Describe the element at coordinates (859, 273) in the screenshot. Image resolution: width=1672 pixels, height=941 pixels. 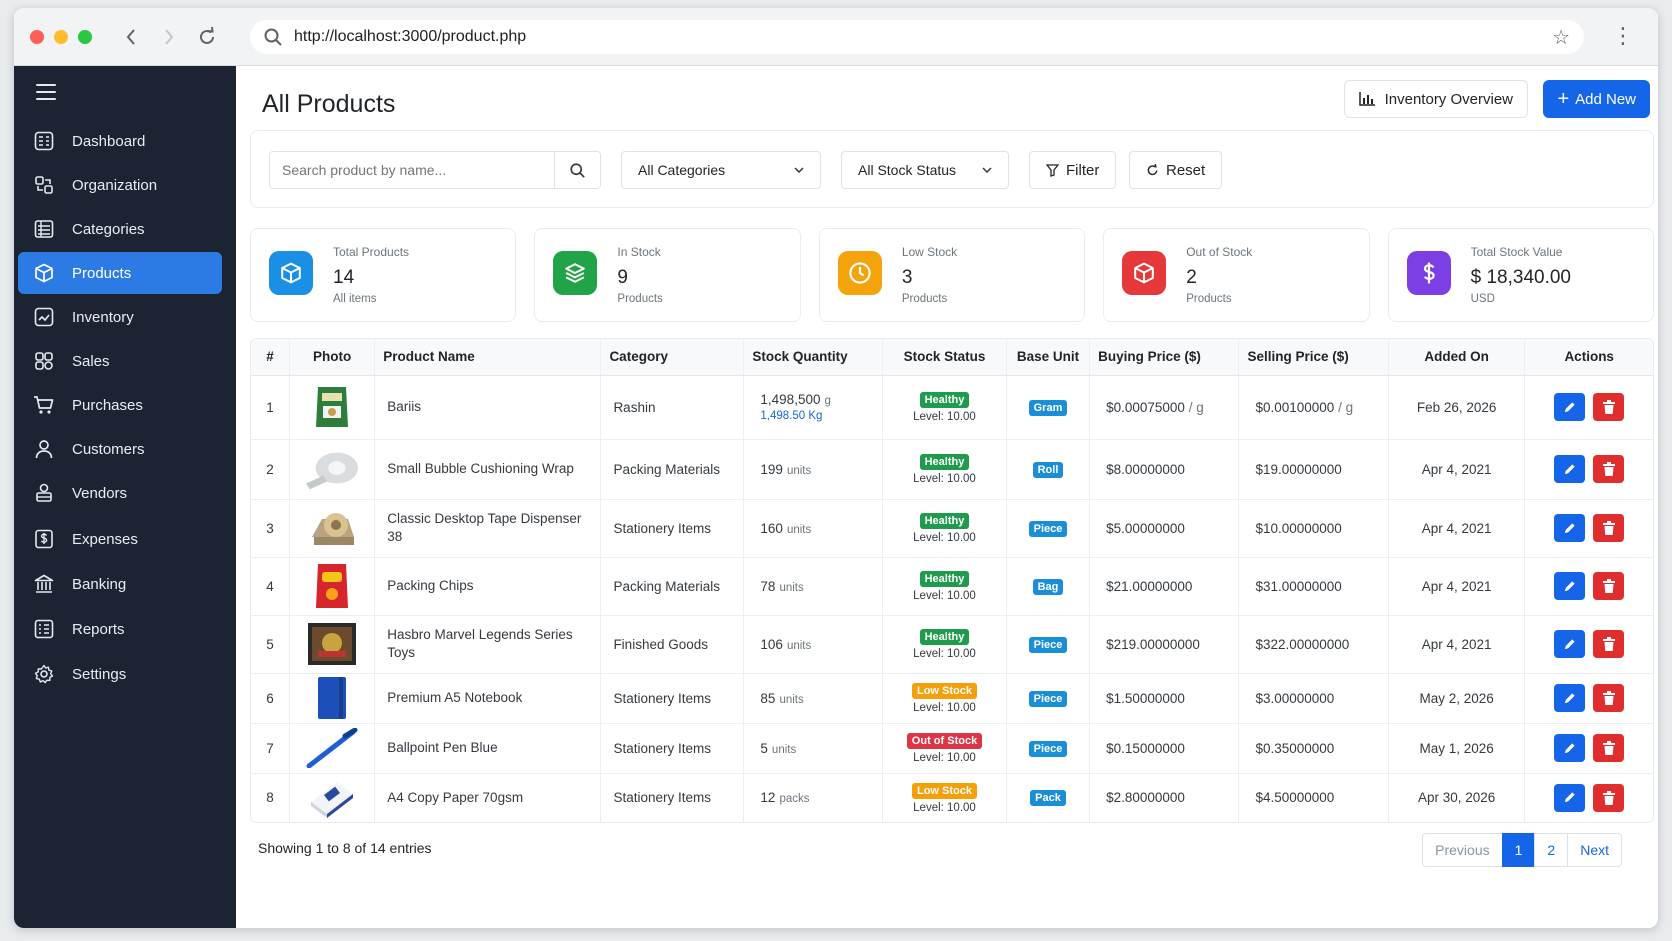
I see `clock-icon` at that location.